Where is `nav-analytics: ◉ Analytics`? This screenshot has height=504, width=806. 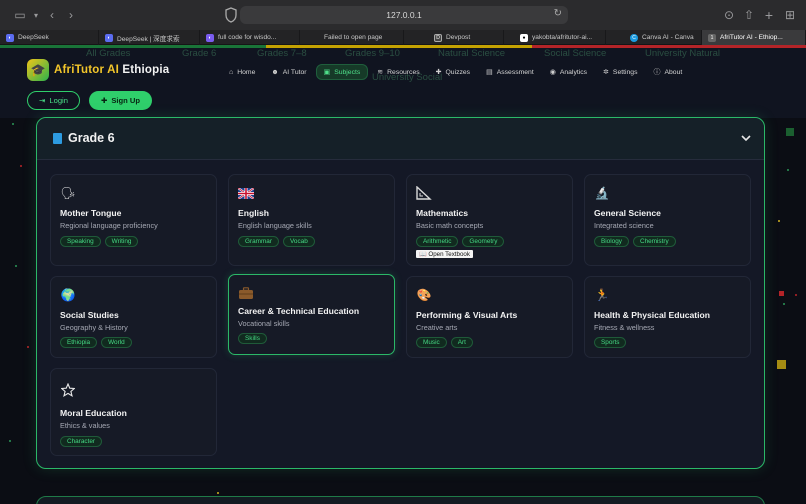 nav-analytics: ◉ Analytics is located at coordinates (568, 72).